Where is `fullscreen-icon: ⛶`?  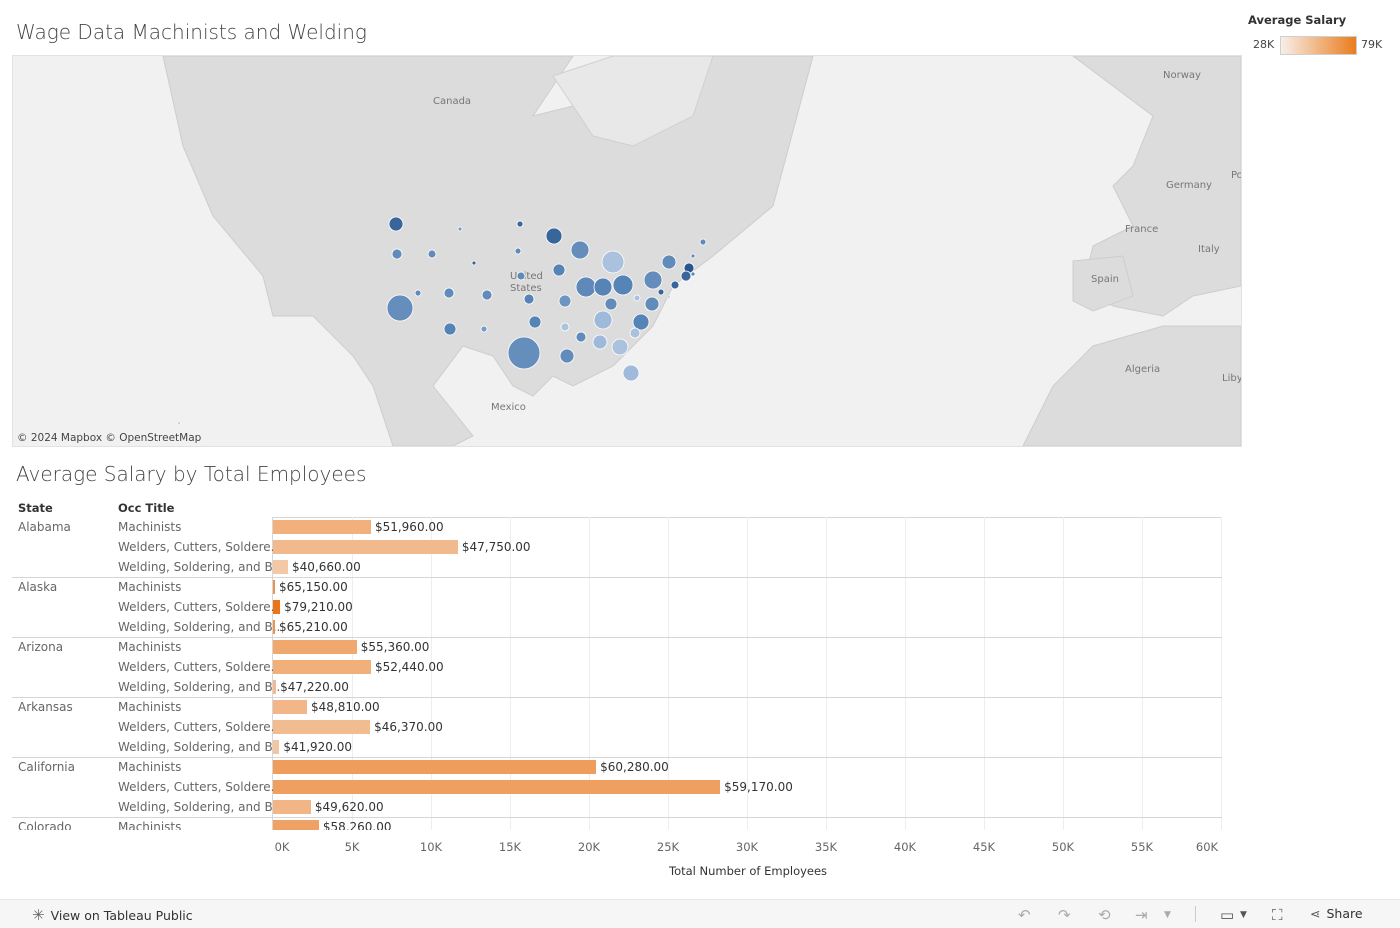
fullscreen-icon: ⛶ is located at coordinates (1277, 915).